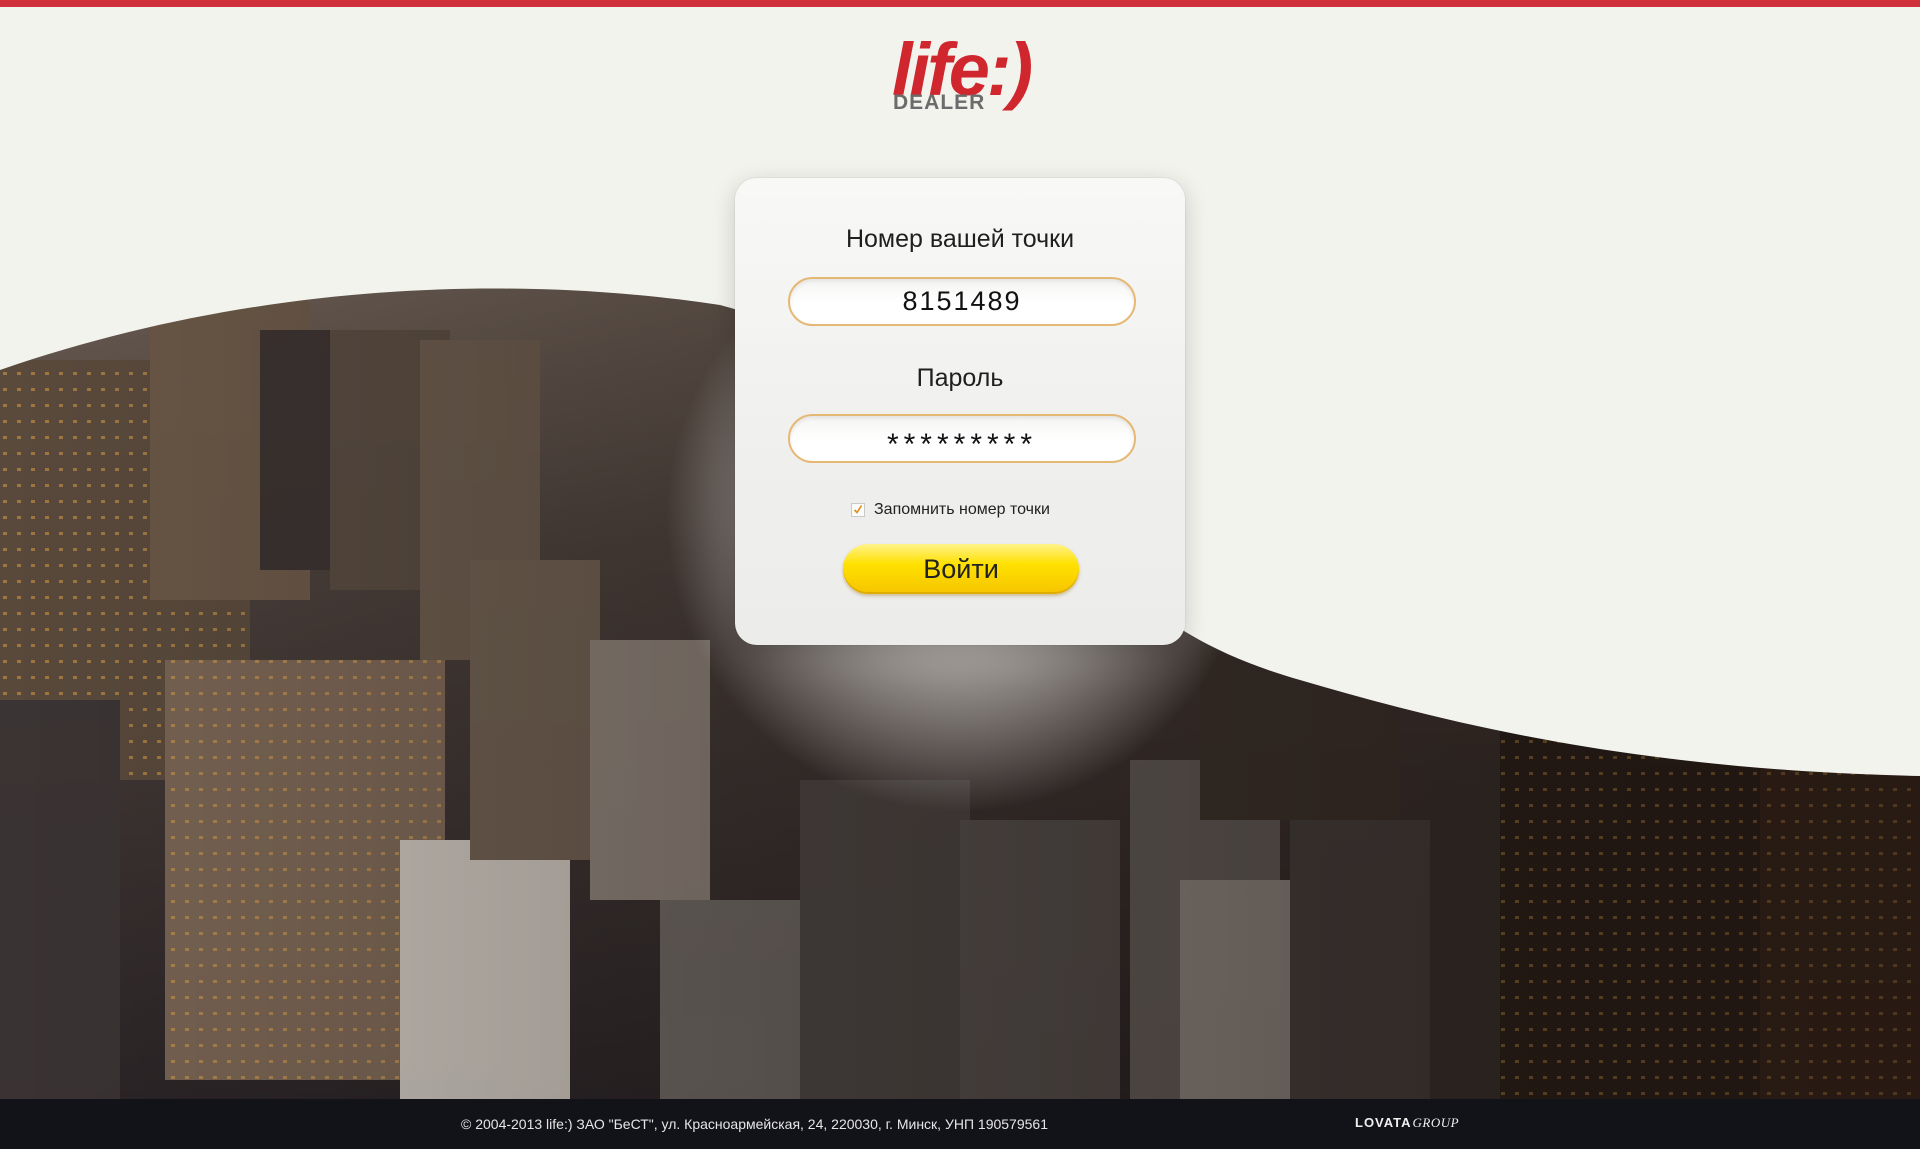 This screenshot has height=1149, width=1920. I want to click on point-number-input, so click(962, 301).